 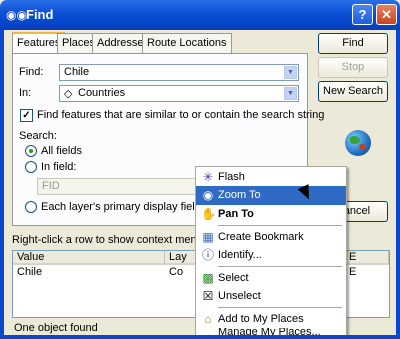 What do you see at coordinates (208, 177) in the screenshot?
I see `flash-icon: ✳` at bounding box center [208, 177].